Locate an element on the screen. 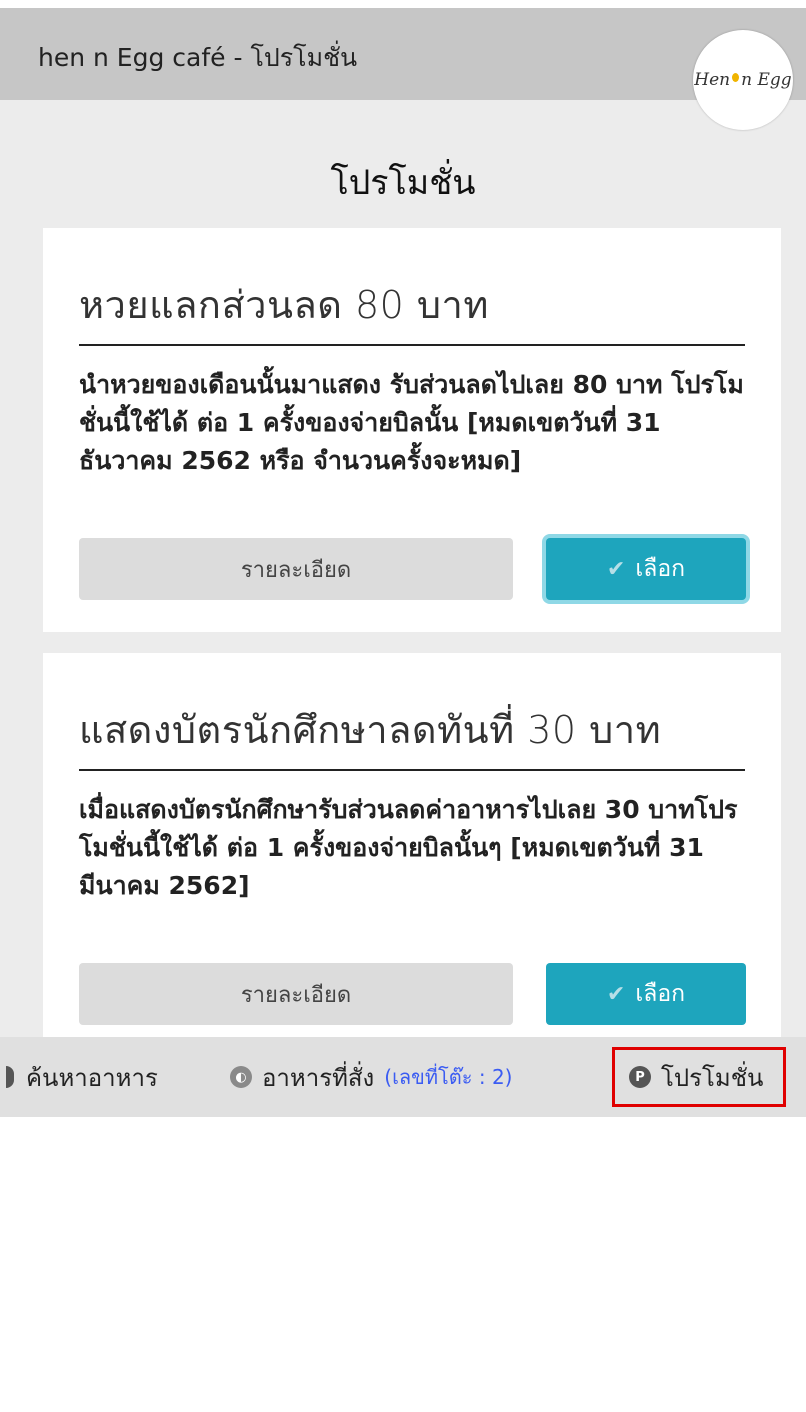 The width and height of the screenshot is (806, 1412). page-title: โปรโมชั่น is located at coordinates (403, 183).